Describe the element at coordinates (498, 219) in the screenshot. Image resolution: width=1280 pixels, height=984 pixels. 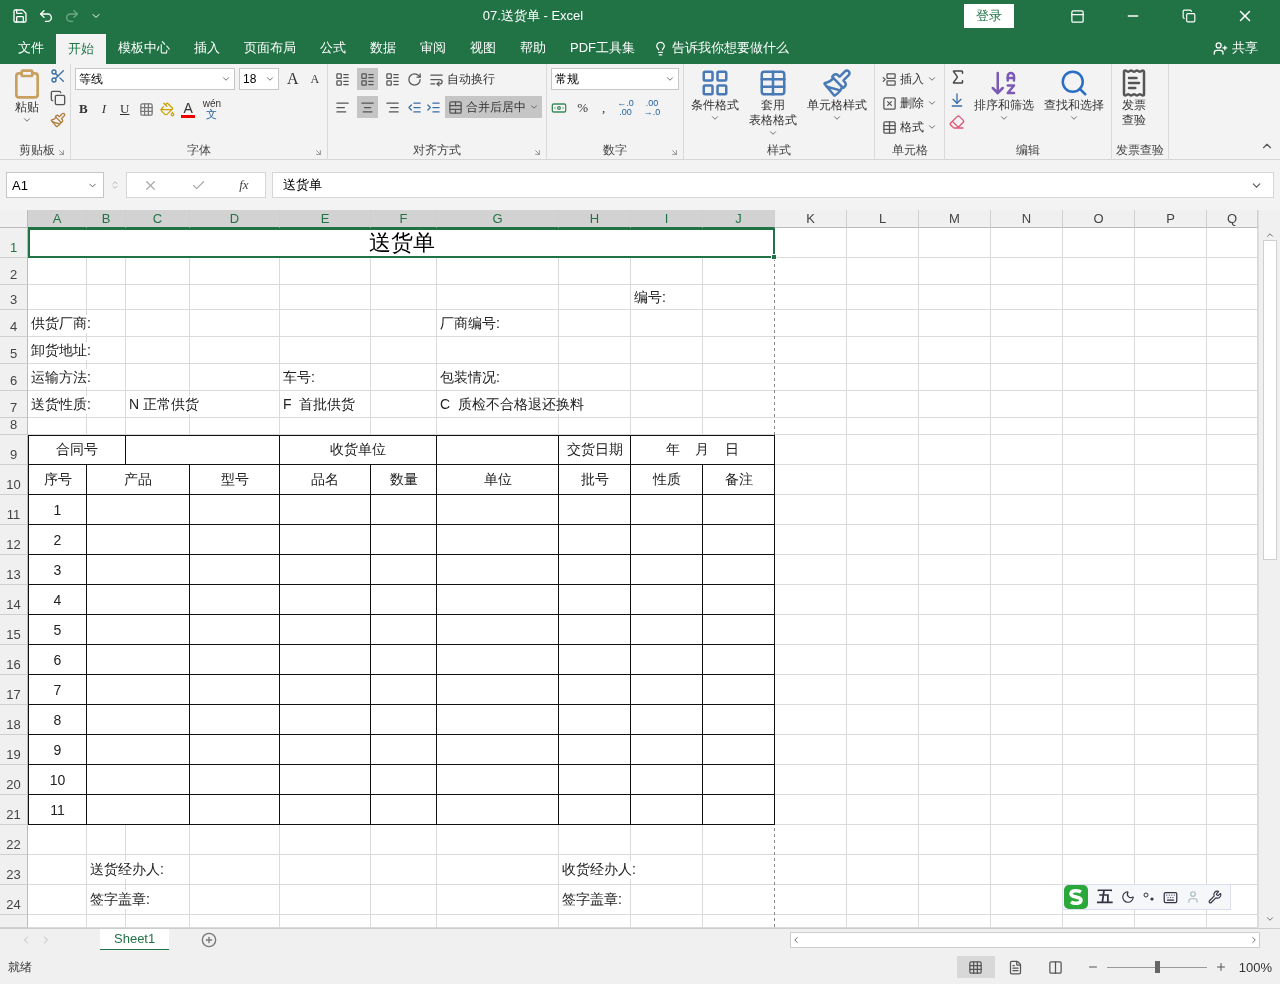
I see `column-header: G` at that location.